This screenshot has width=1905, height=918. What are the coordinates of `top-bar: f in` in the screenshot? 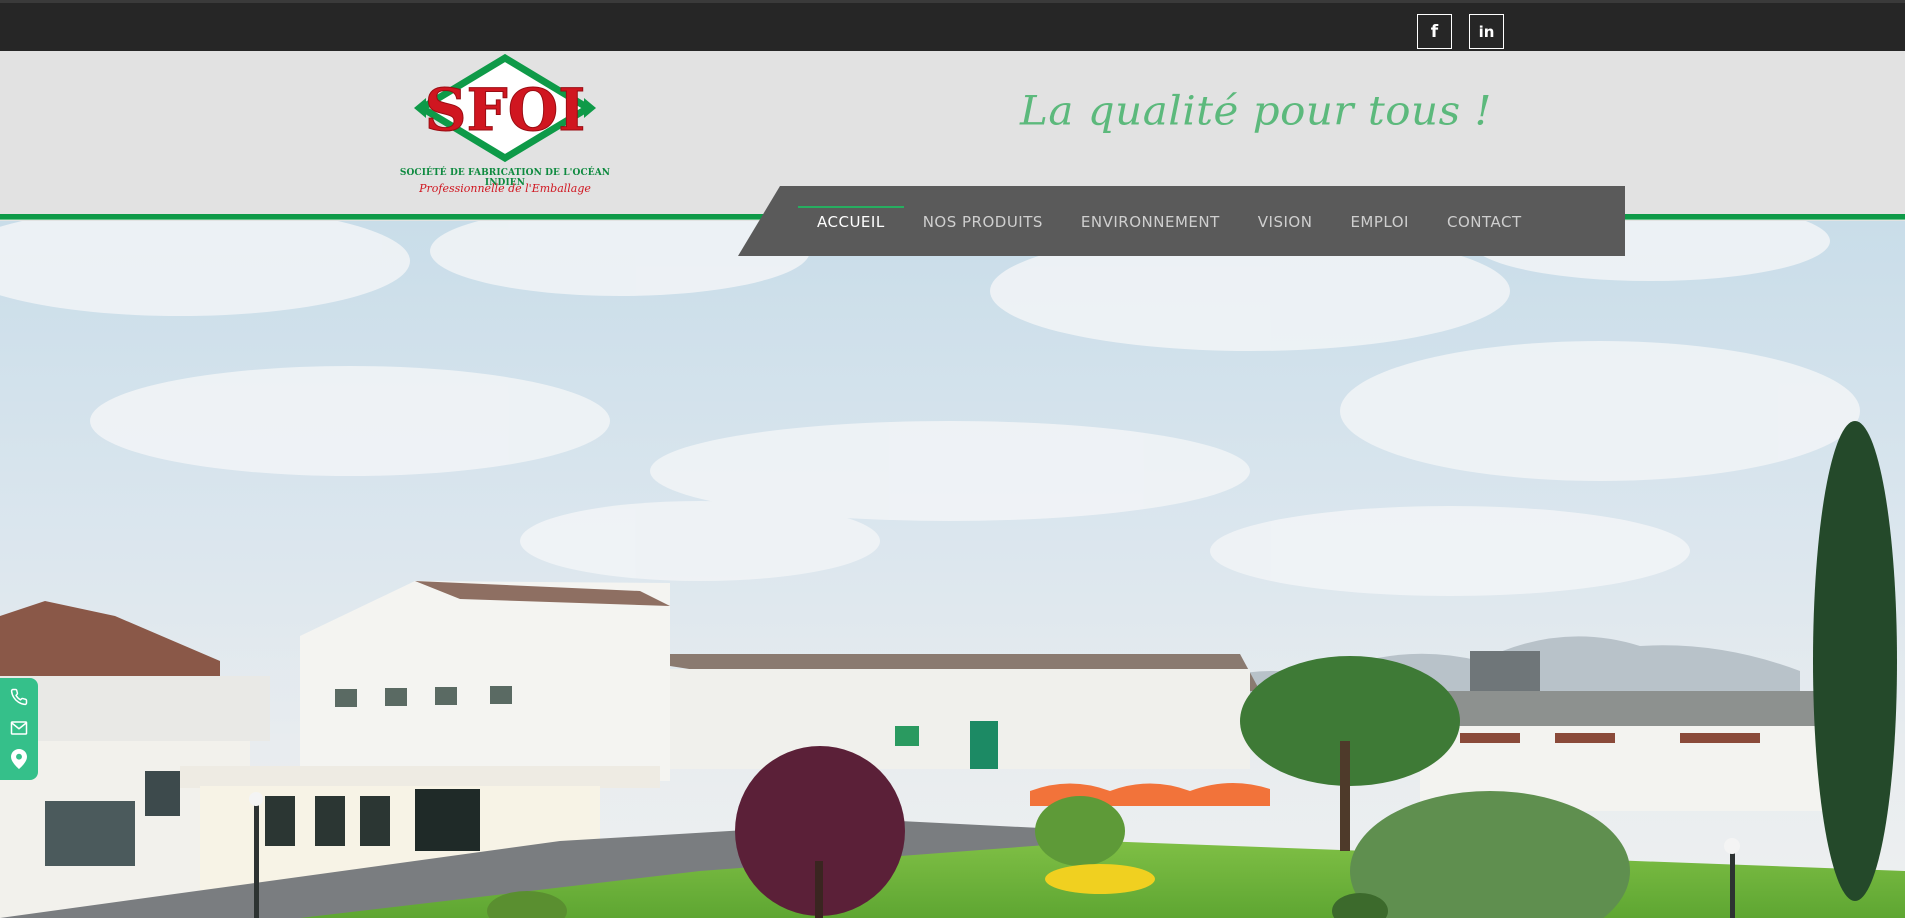 It's located at (952, 25).